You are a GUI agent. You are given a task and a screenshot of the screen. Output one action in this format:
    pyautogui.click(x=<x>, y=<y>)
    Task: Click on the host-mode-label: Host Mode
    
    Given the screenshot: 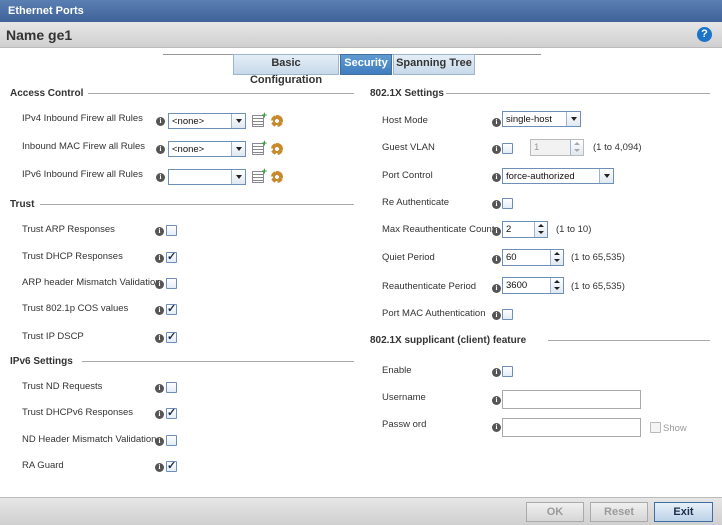 What is the action you would take?
    pyautogui.click(x=405, y=120)
    